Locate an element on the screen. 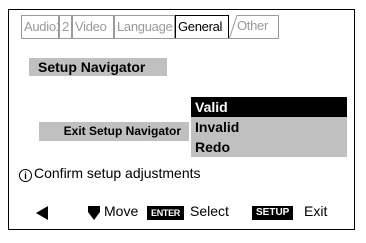 The height and width of the screenshot is (243, 366). tab-label: Other is located at coordinates (253, 25).